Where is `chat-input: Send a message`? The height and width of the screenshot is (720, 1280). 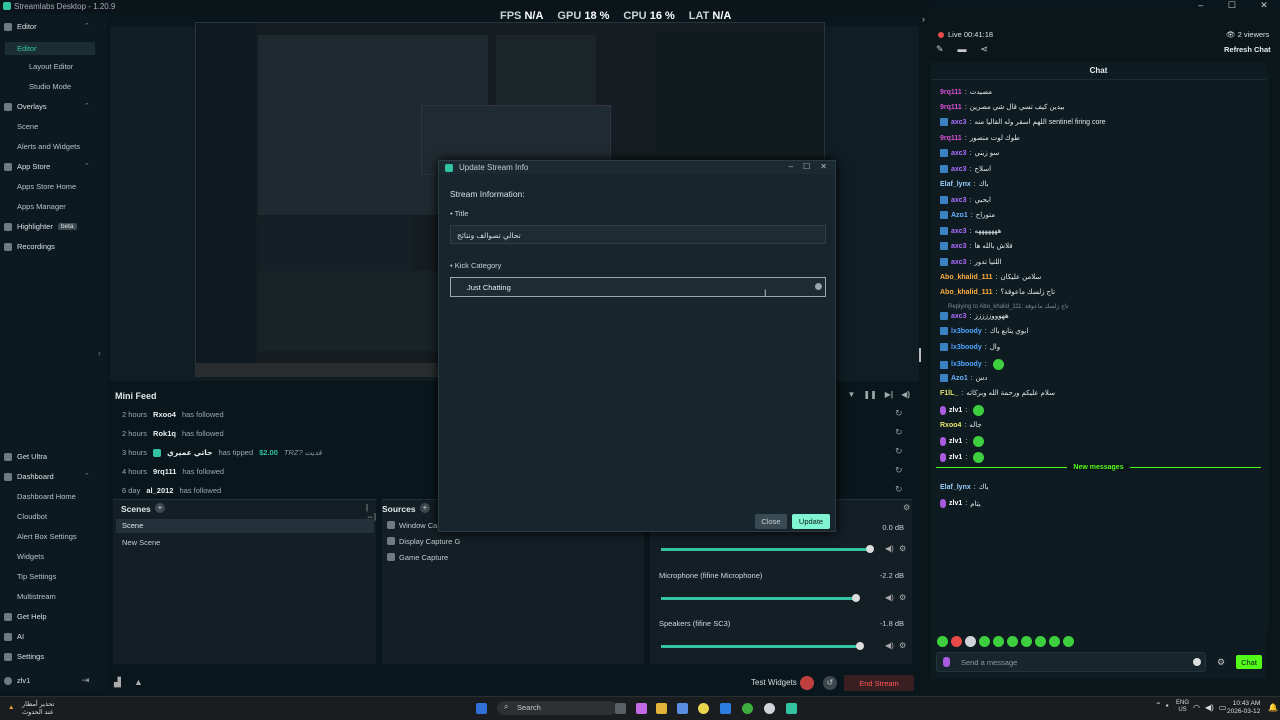 chat-input: Send a message is located at coordinates (1071, 662).